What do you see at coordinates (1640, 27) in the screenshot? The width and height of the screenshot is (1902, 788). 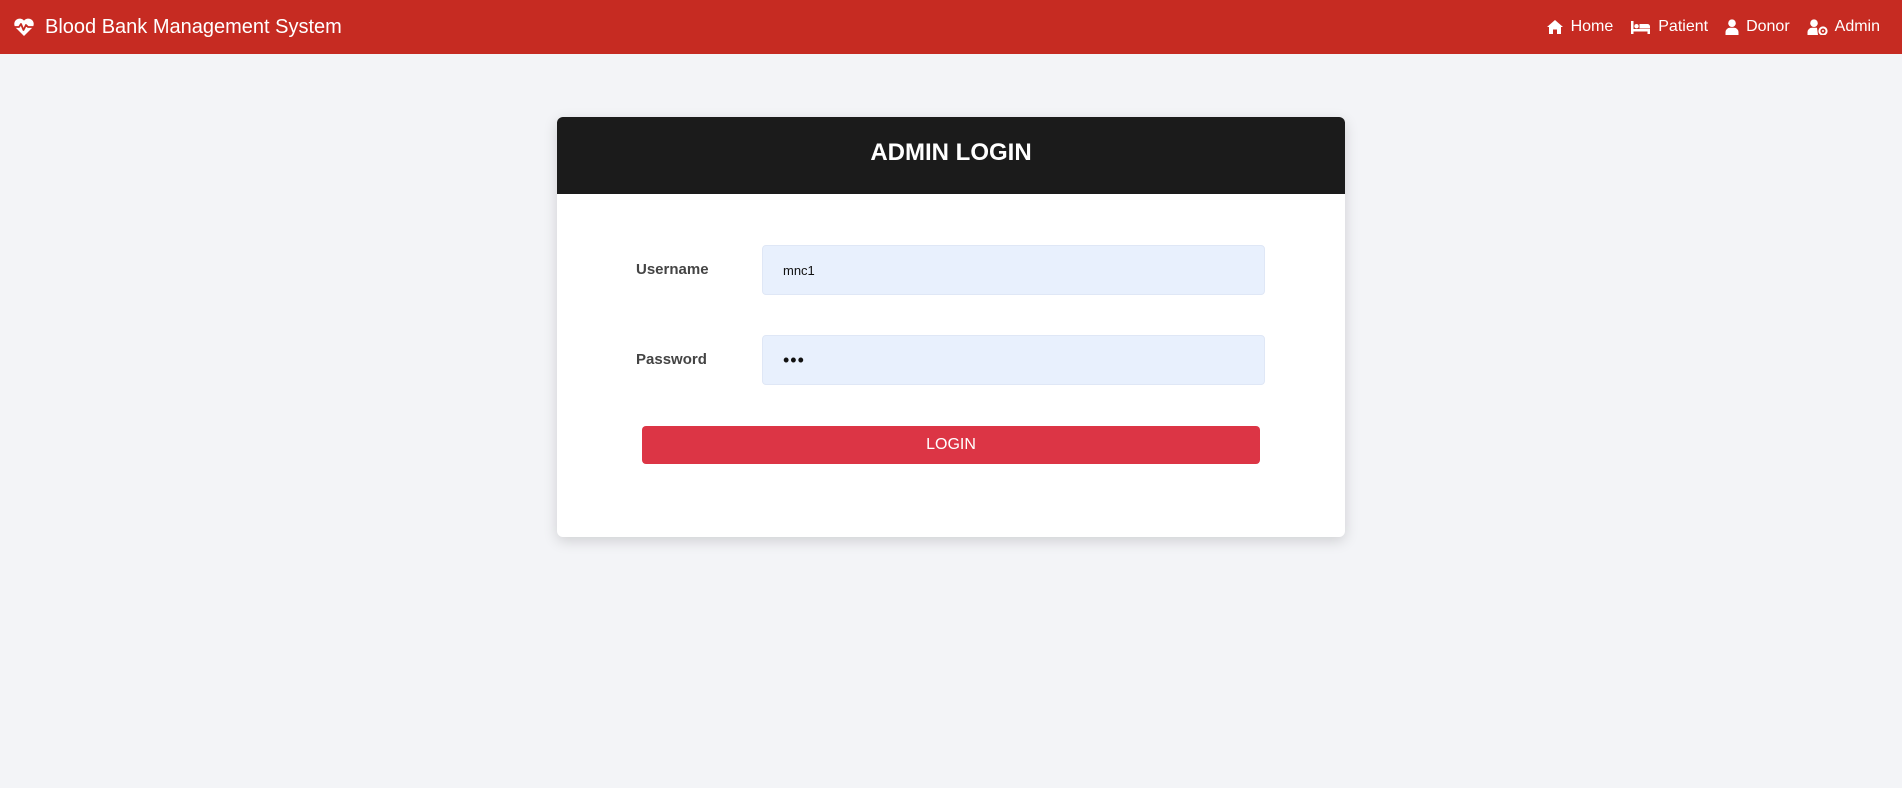 I see `hospital-bed-icon` at bounding box center [1640, 27].